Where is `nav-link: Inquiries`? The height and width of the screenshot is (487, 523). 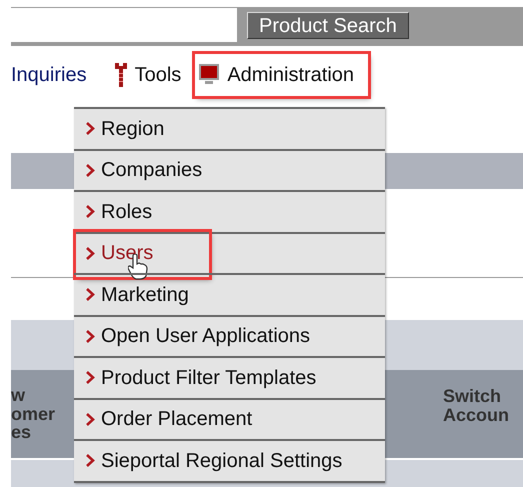
nav-link: Inquiries is located at coordinates (49, 75).